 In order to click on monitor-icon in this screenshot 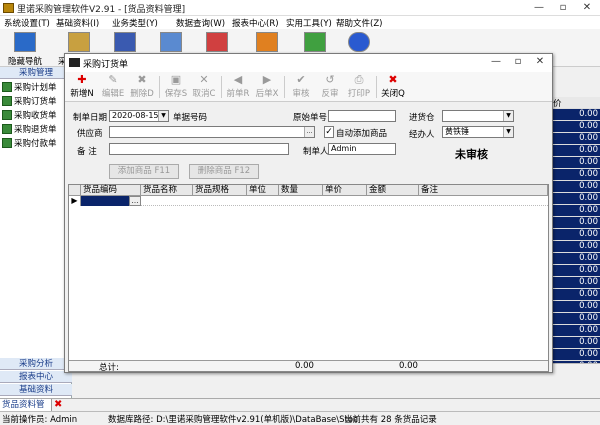, I will do `click(25, 42)`.